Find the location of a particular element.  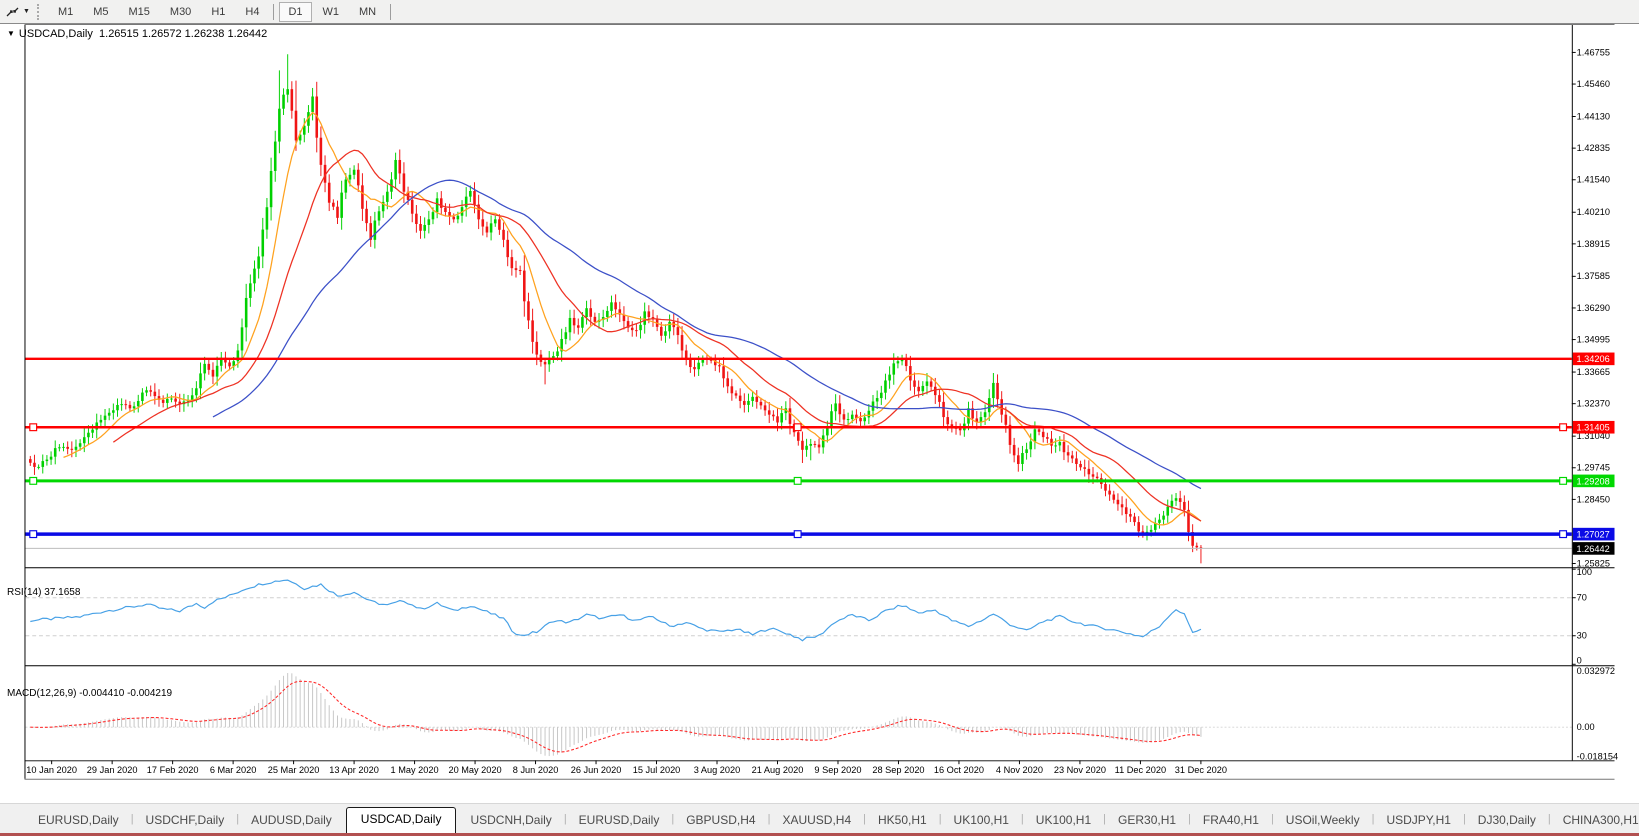

chart-tab-hk50-h1: HK50,H1 is located at coordinates (902, 821).